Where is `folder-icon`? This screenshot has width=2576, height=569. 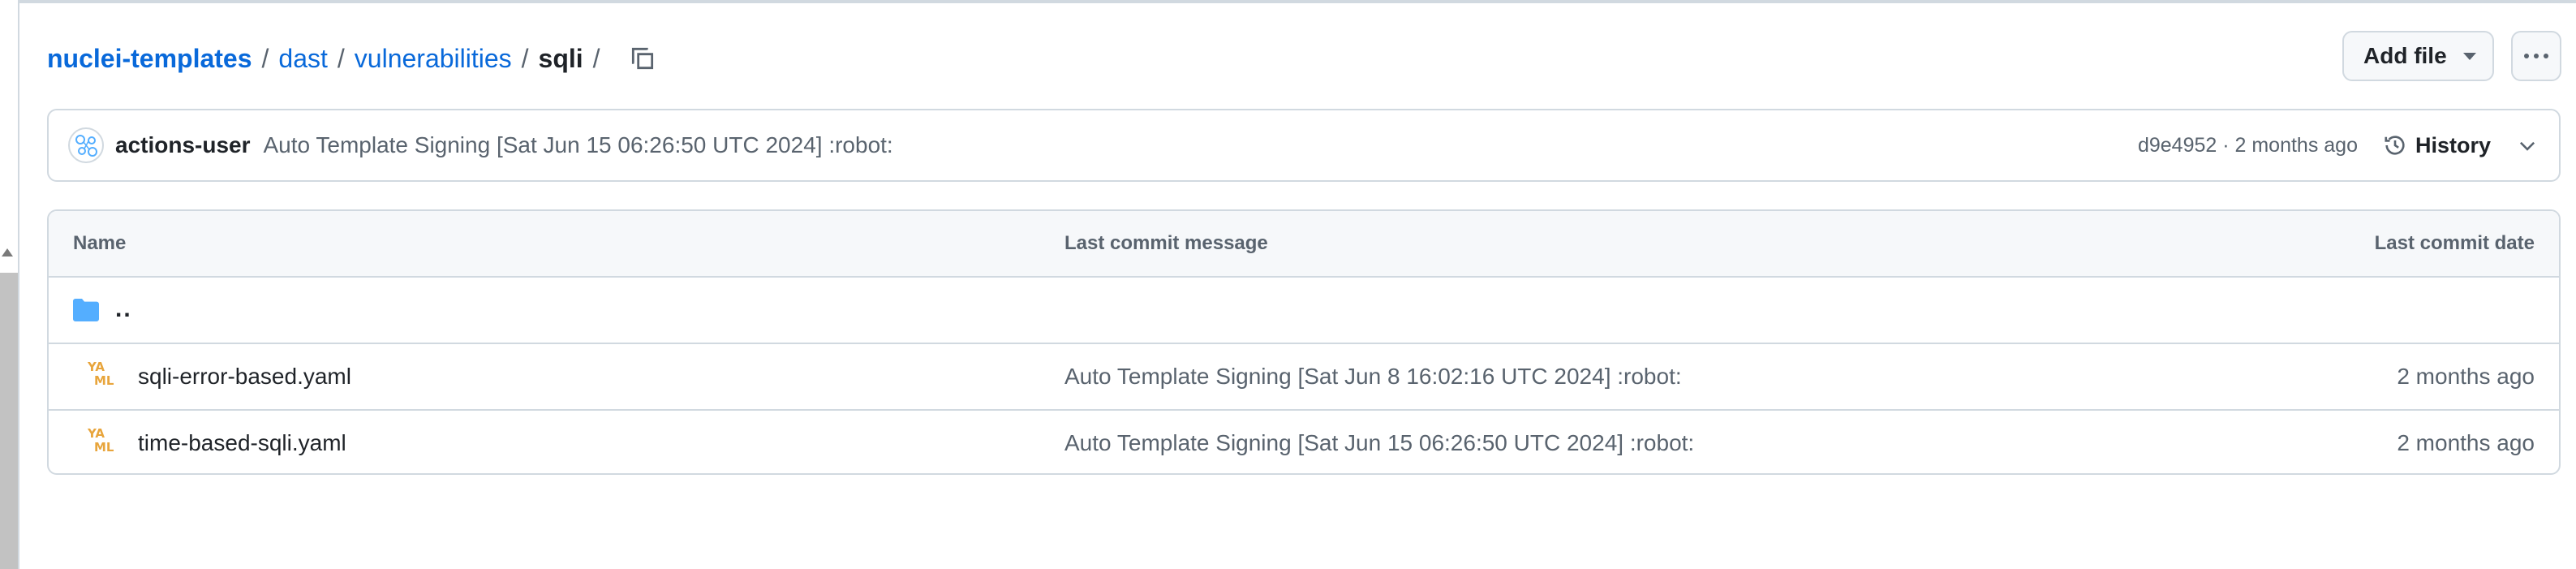 folder-icon is located at coordinates (86, 310).